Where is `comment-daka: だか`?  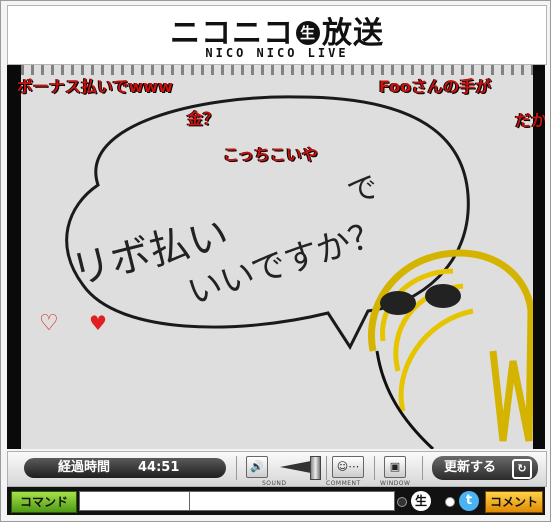 comment-daka: だか is located at coordinates (530, 120).